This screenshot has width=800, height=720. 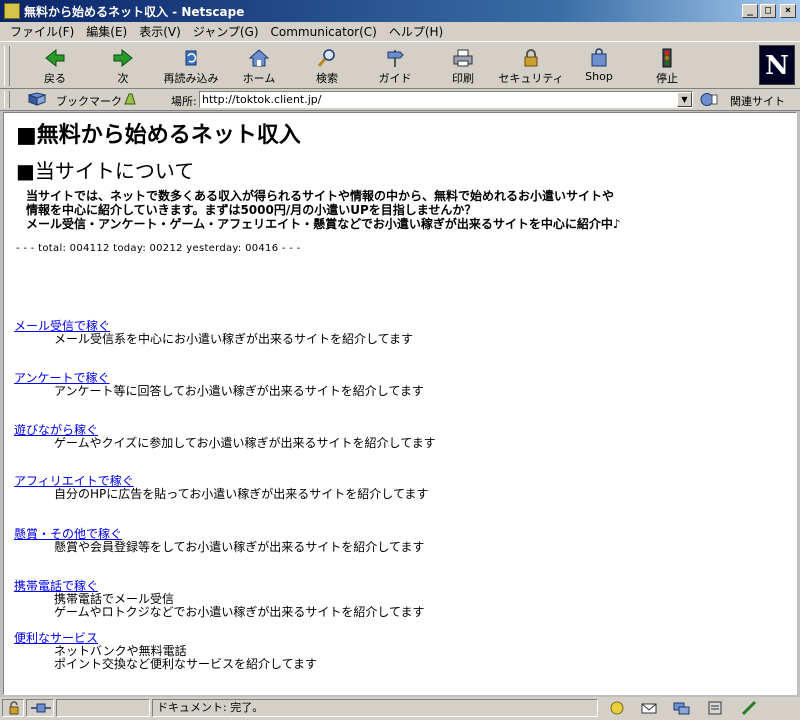 I want to click on stop-traffic-light-icon, so click(x=667, y=58).